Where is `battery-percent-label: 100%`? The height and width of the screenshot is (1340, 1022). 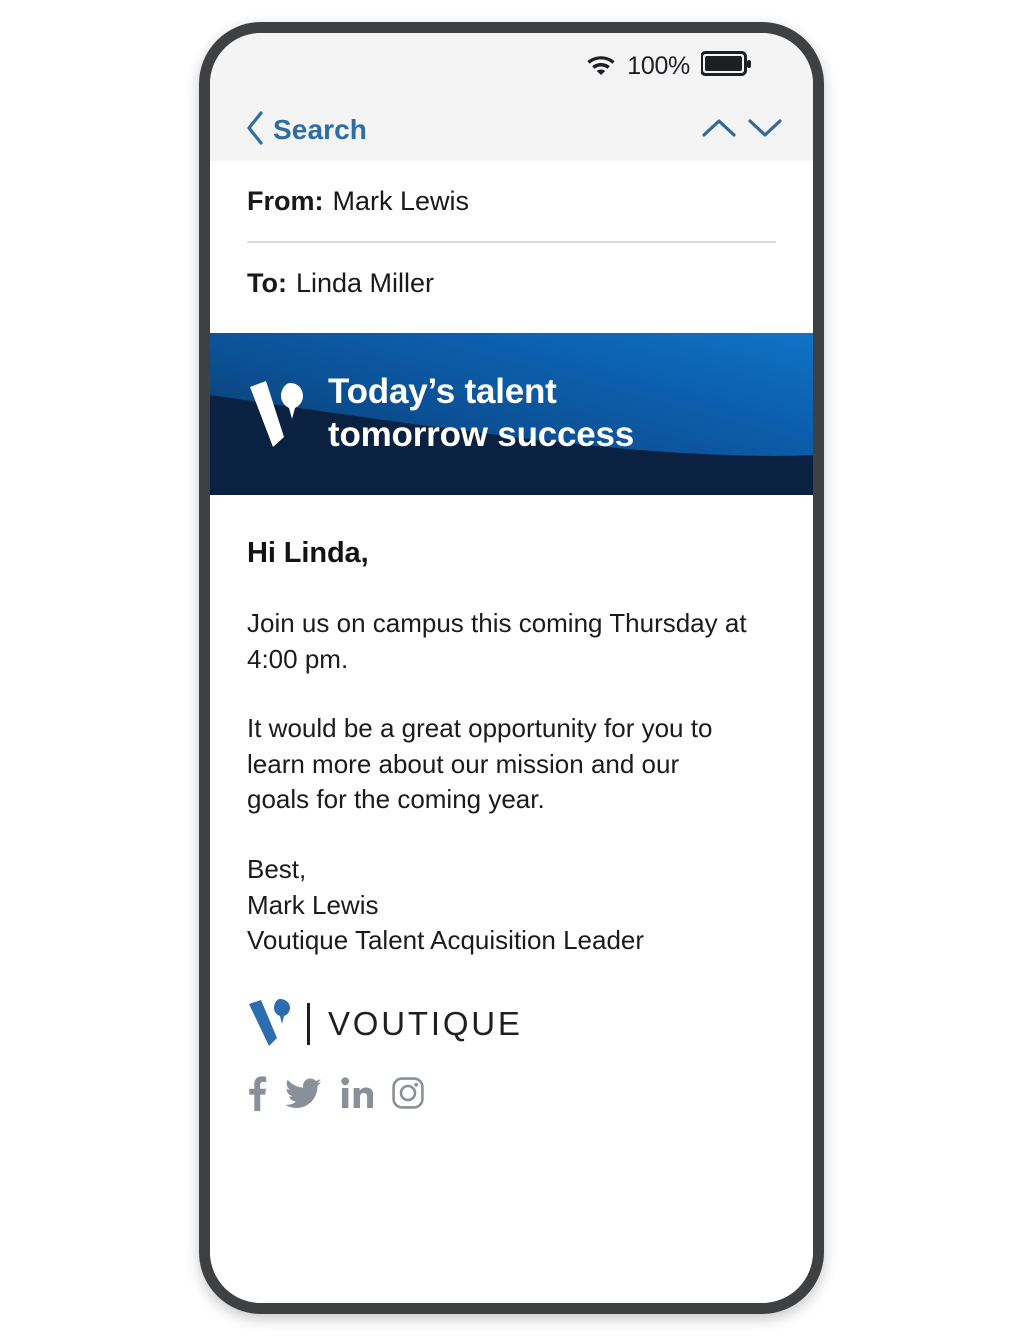 battery-percent-label: 100% is located at coordinates (658, 65).